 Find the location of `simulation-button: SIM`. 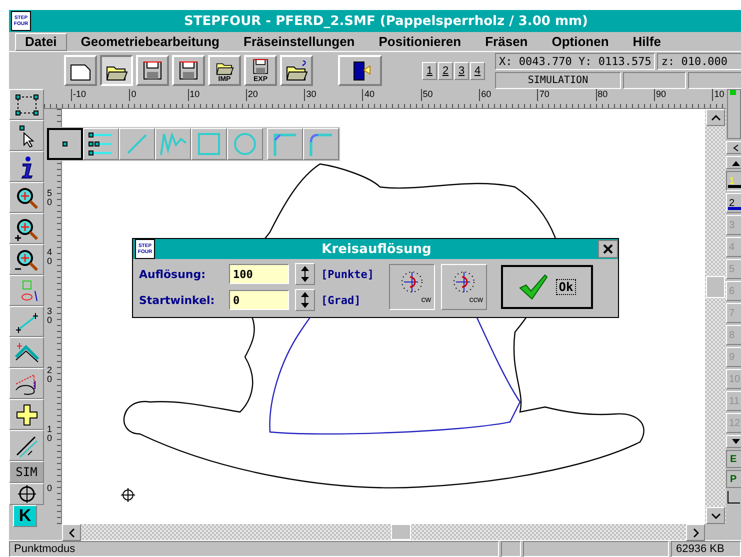

simulation-button: SIM is located at coordinates (26, 472).